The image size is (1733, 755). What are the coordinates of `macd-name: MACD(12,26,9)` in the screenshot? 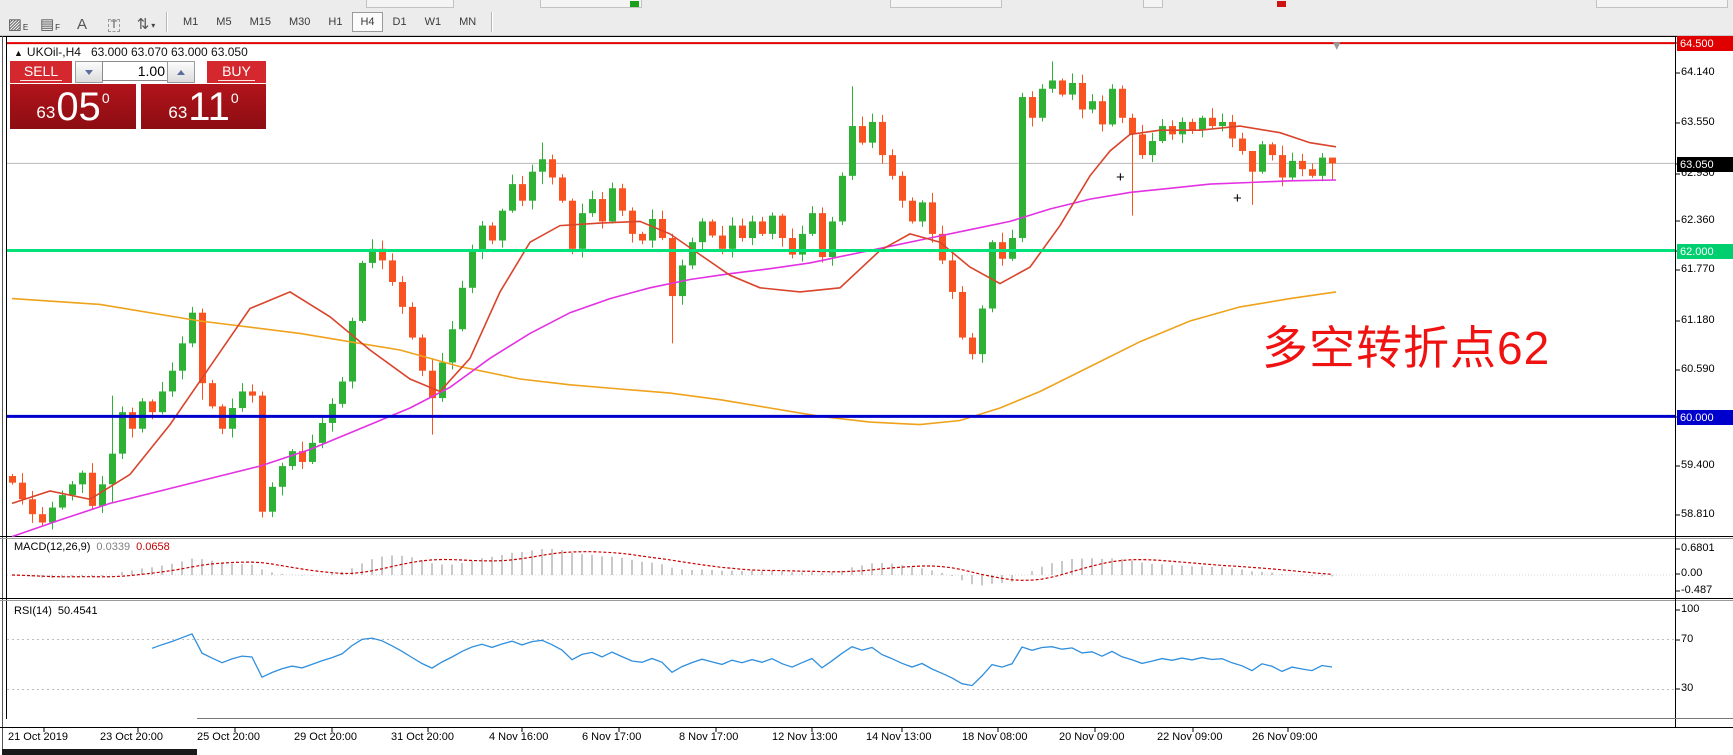 It's located at (52, 547).